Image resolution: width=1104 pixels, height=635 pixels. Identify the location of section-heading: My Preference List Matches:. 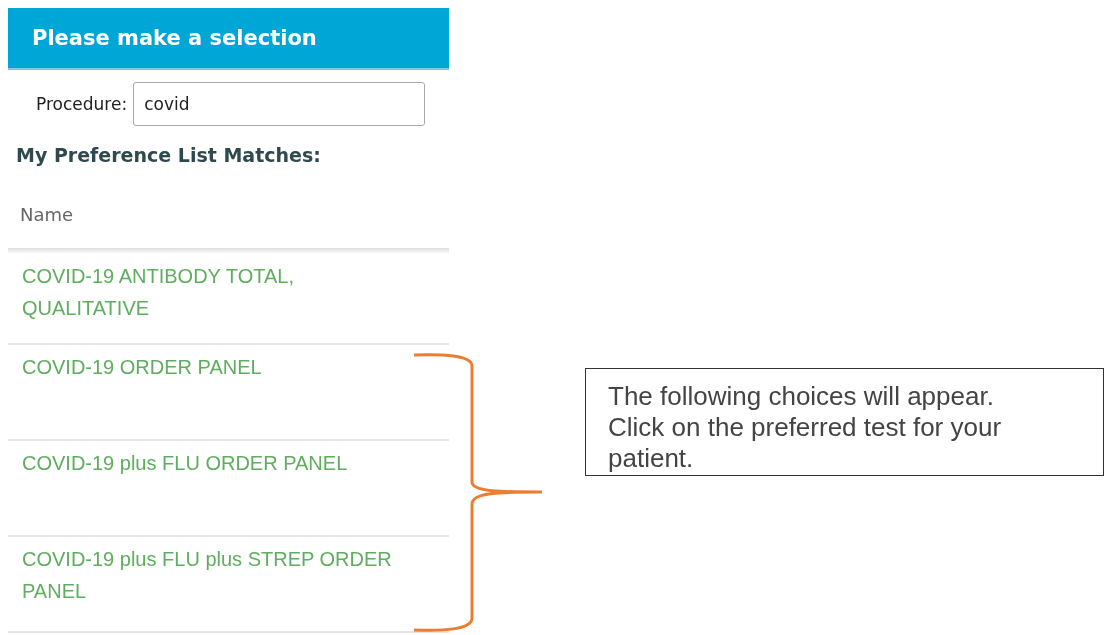
(169, 155).